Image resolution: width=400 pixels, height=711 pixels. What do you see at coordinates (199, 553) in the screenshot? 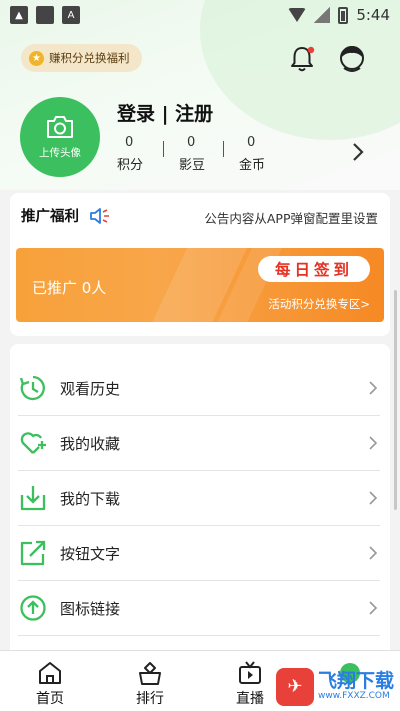
I see `menu-item-button-text: 按钮文字` at bounding box center [199, 553].